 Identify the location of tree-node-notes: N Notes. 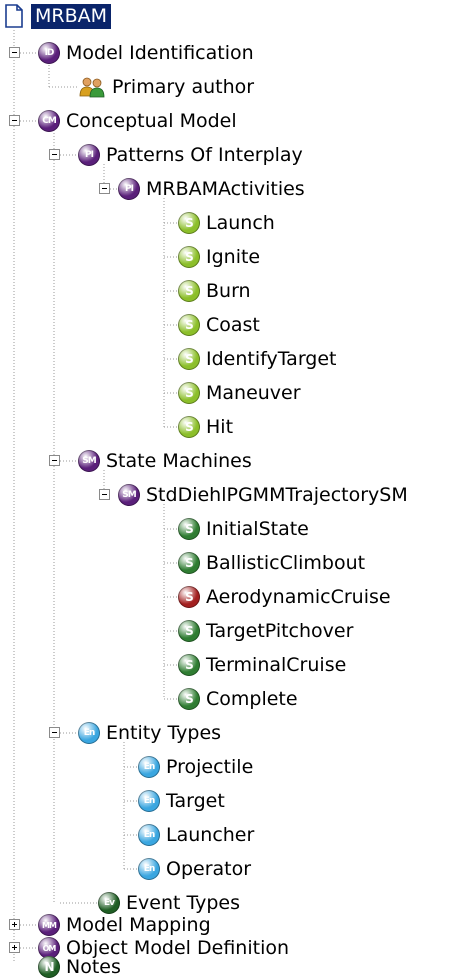
(79, 967).